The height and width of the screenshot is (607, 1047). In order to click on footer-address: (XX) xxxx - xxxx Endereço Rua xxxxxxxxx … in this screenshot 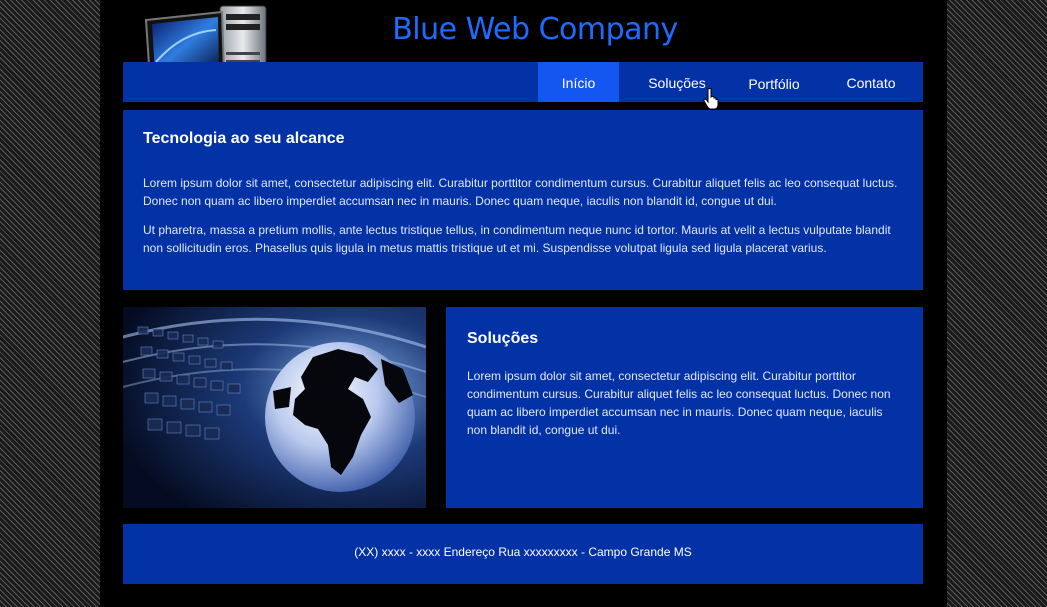, I will do `click(523, 552)`.